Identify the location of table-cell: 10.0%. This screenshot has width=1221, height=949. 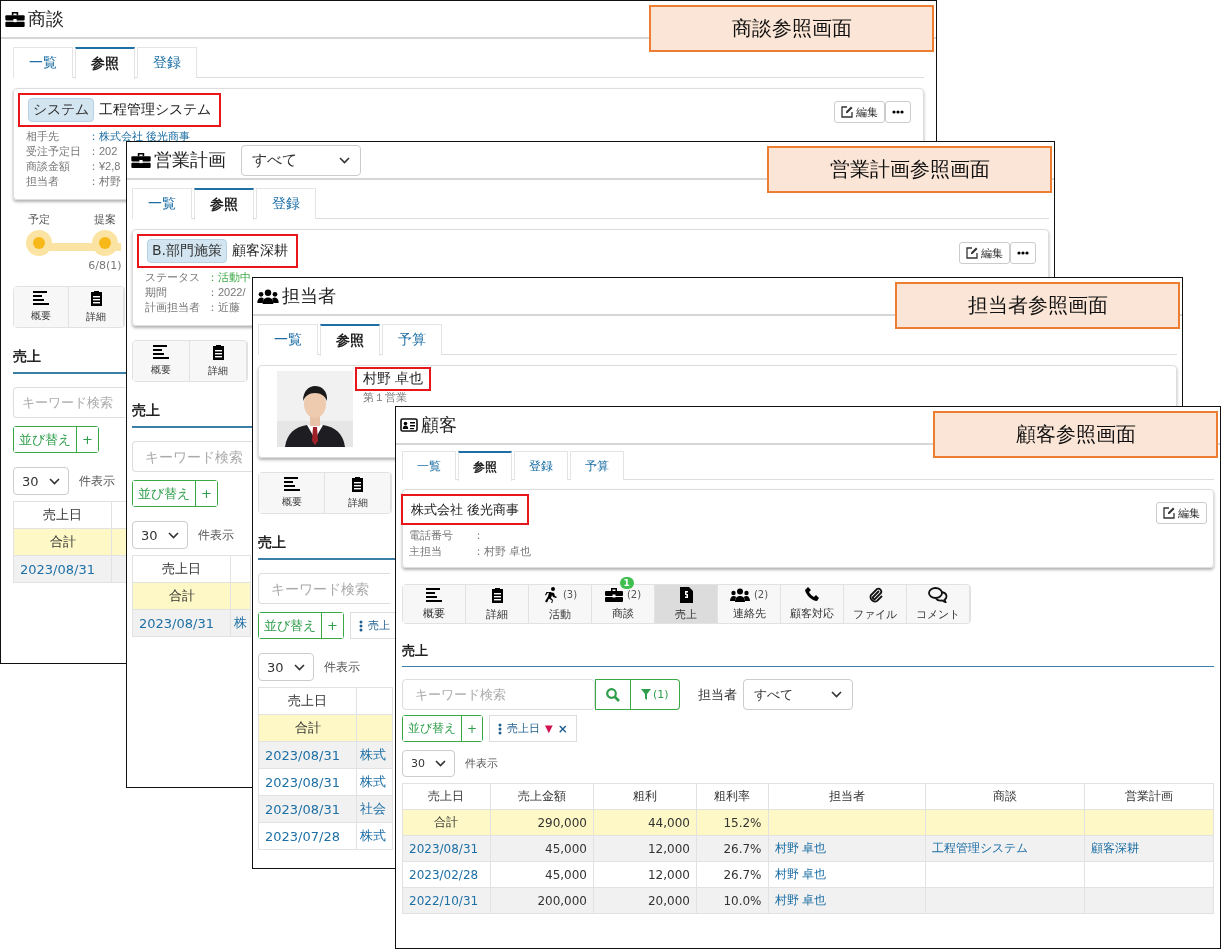
(732, 900).